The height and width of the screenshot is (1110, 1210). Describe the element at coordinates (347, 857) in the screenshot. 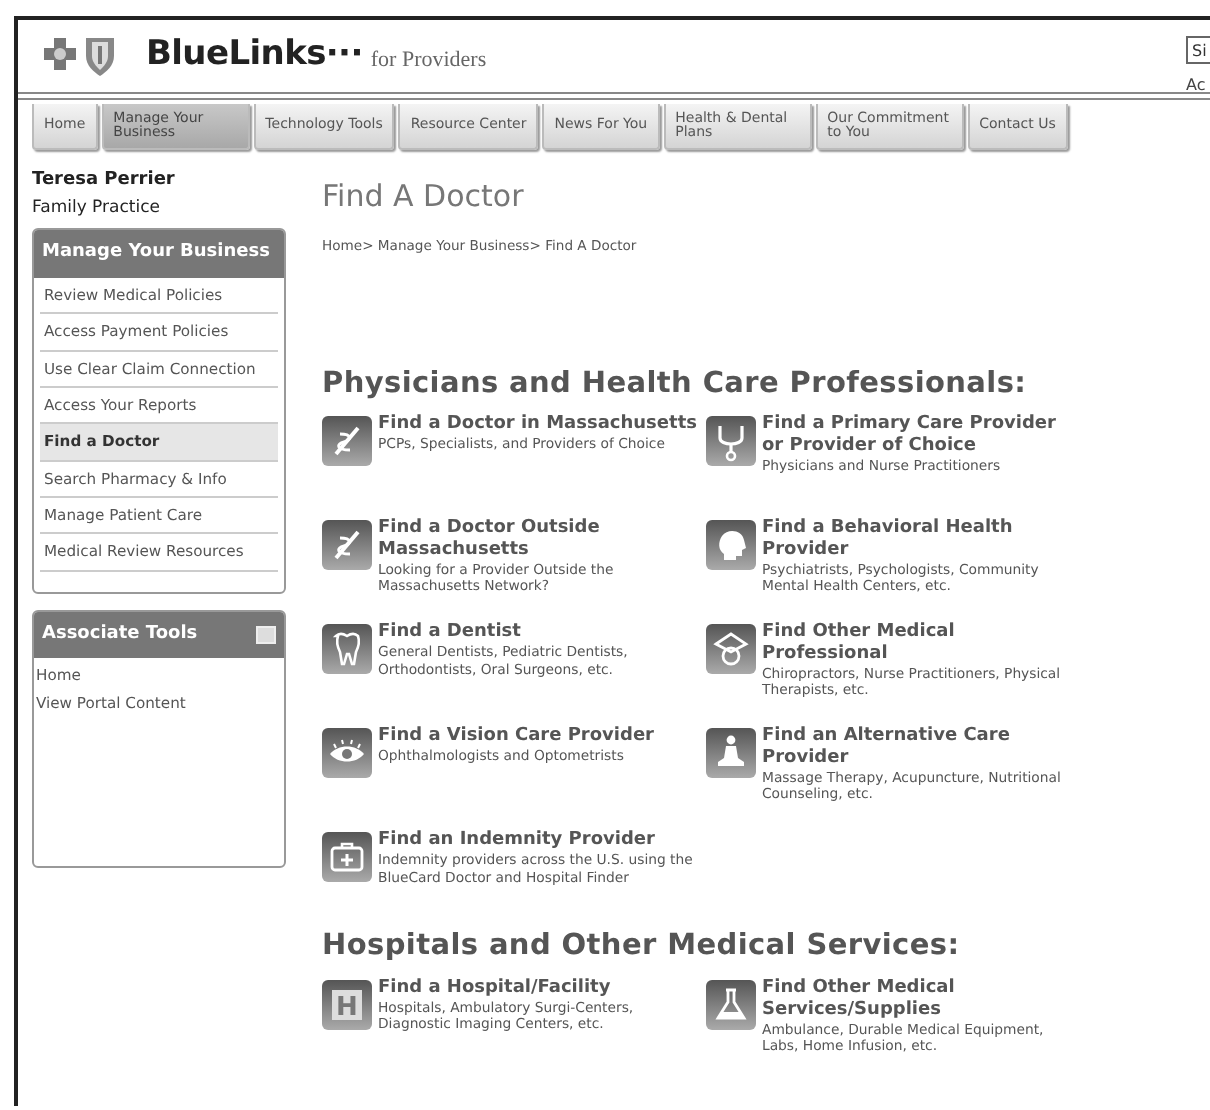

I see `medical-kit-icon` at that location.